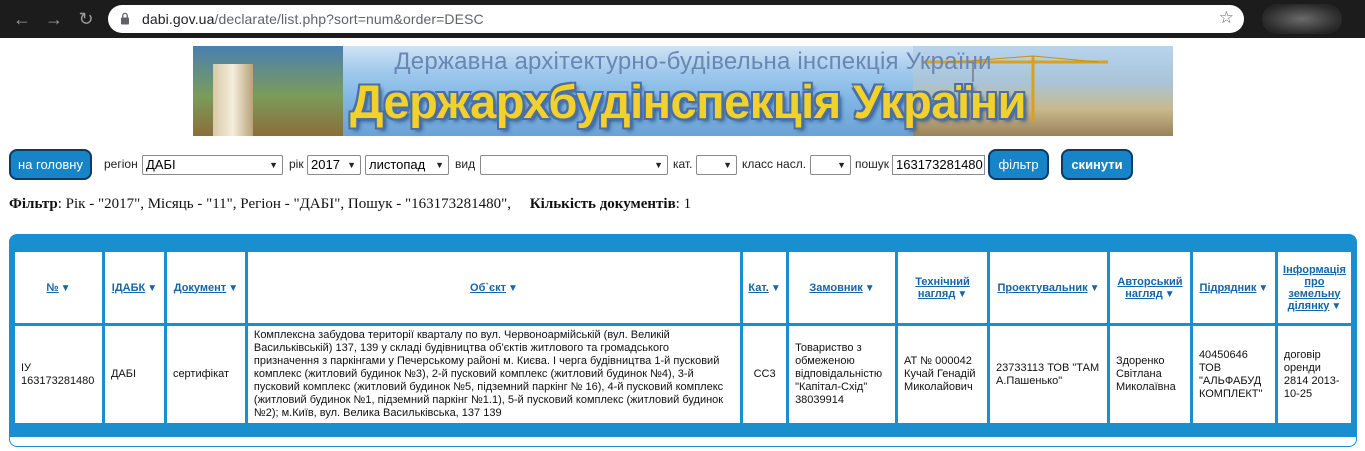  I want to click on url-domain: dabi.gov.ua, so click(178, 19).